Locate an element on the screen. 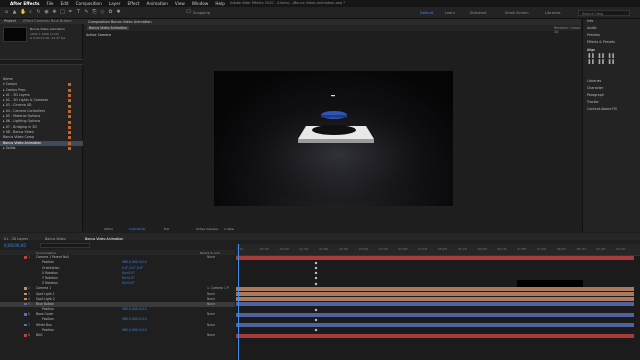 Image resolution: width=640 pixels, height=360 pixels. layer-name: Y Rotation is located at coordinates (50, 278).